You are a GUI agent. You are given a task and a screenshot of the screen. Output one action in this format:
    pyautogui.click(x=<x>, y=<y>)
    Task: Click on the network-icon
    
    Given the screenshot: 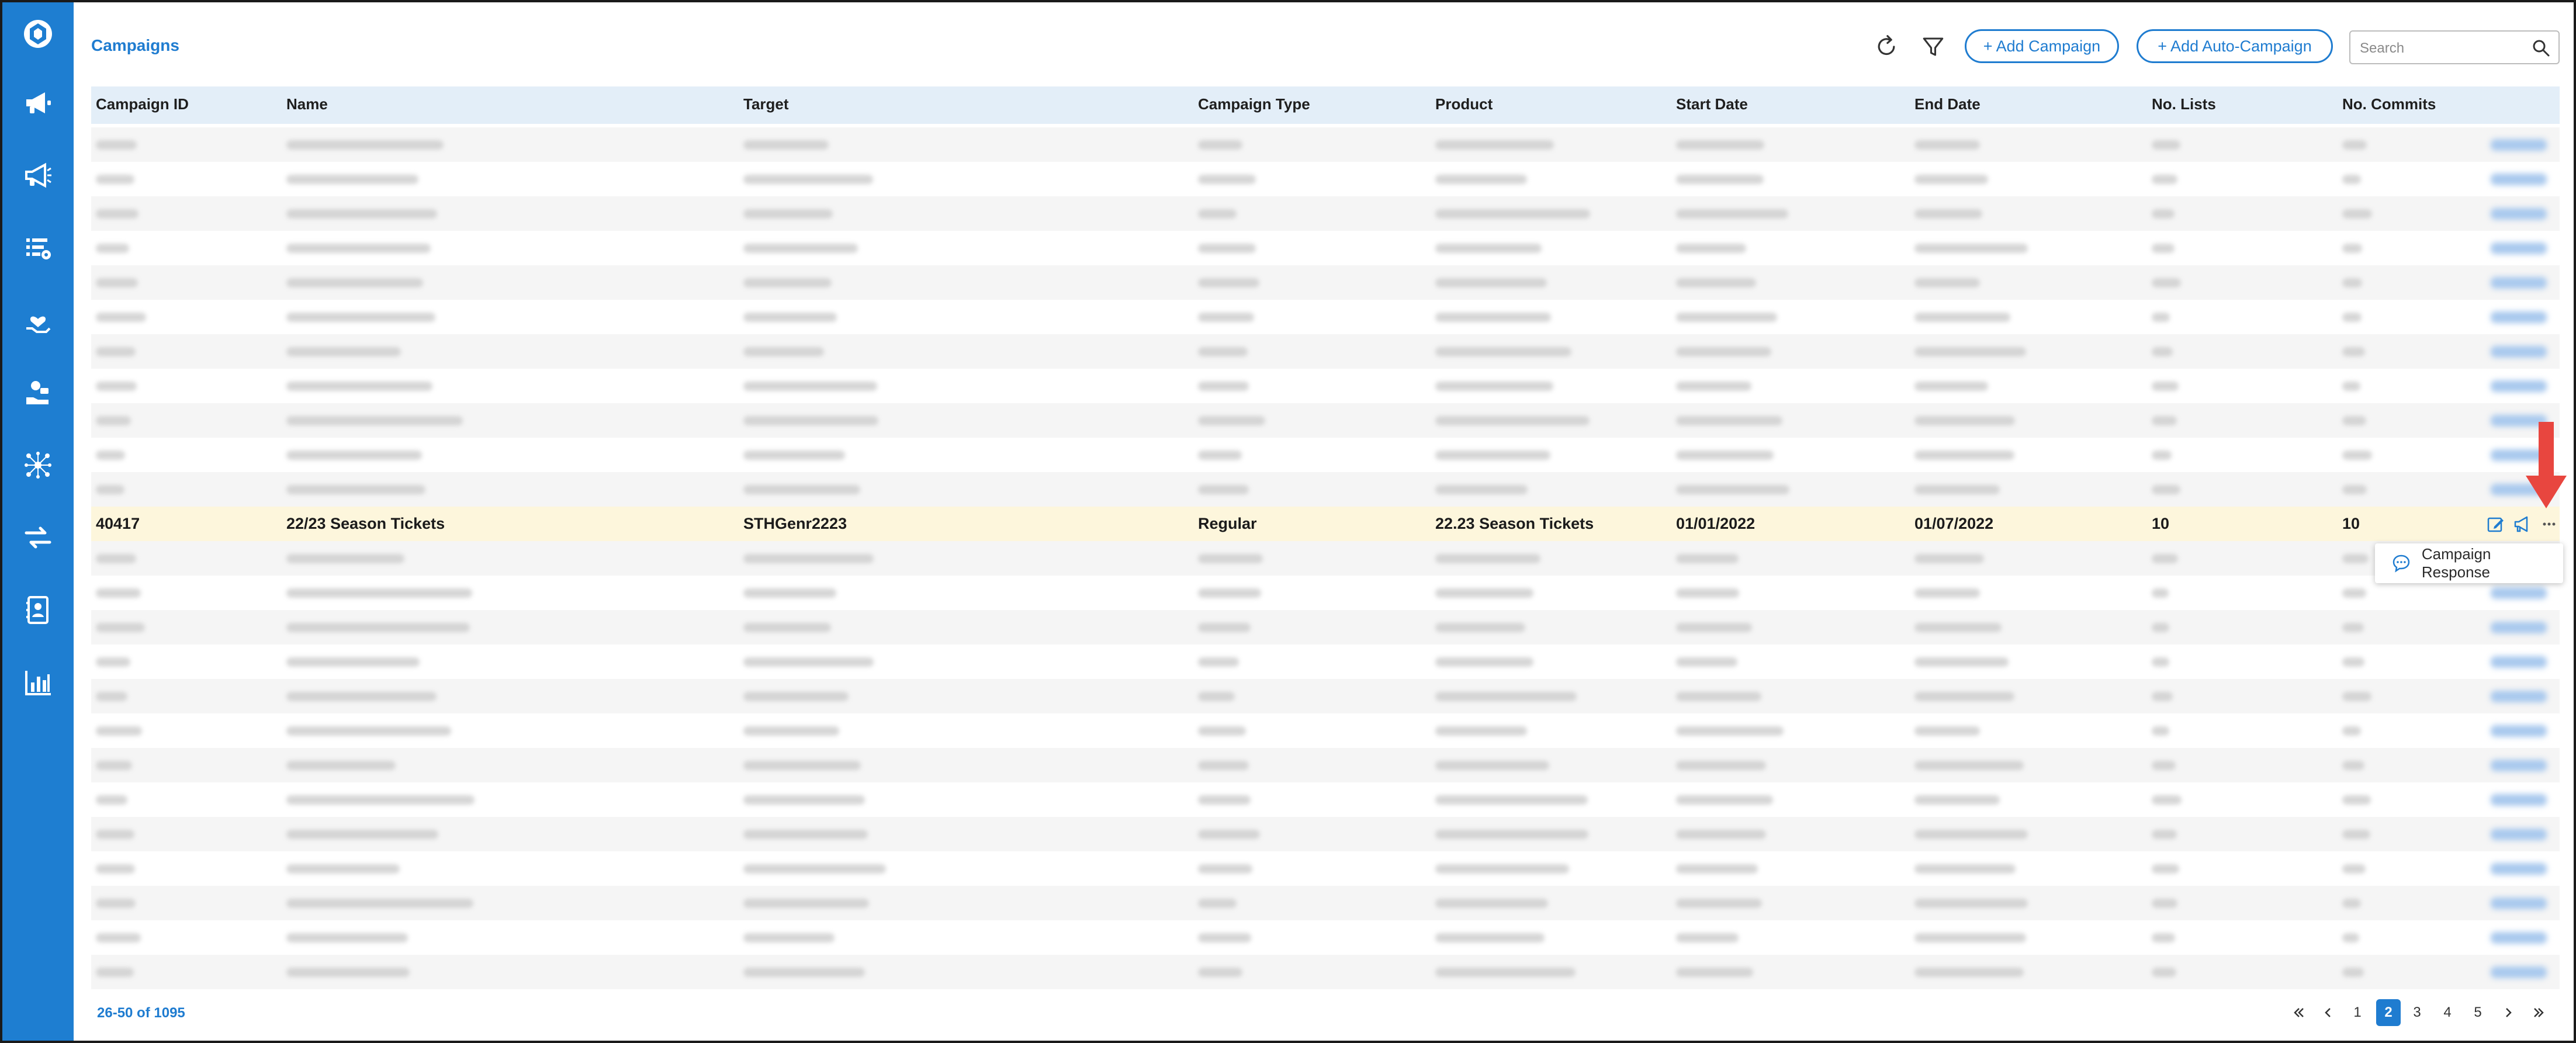 What is the action you would take?
    pyautogui.click(x=38, y=465)
    